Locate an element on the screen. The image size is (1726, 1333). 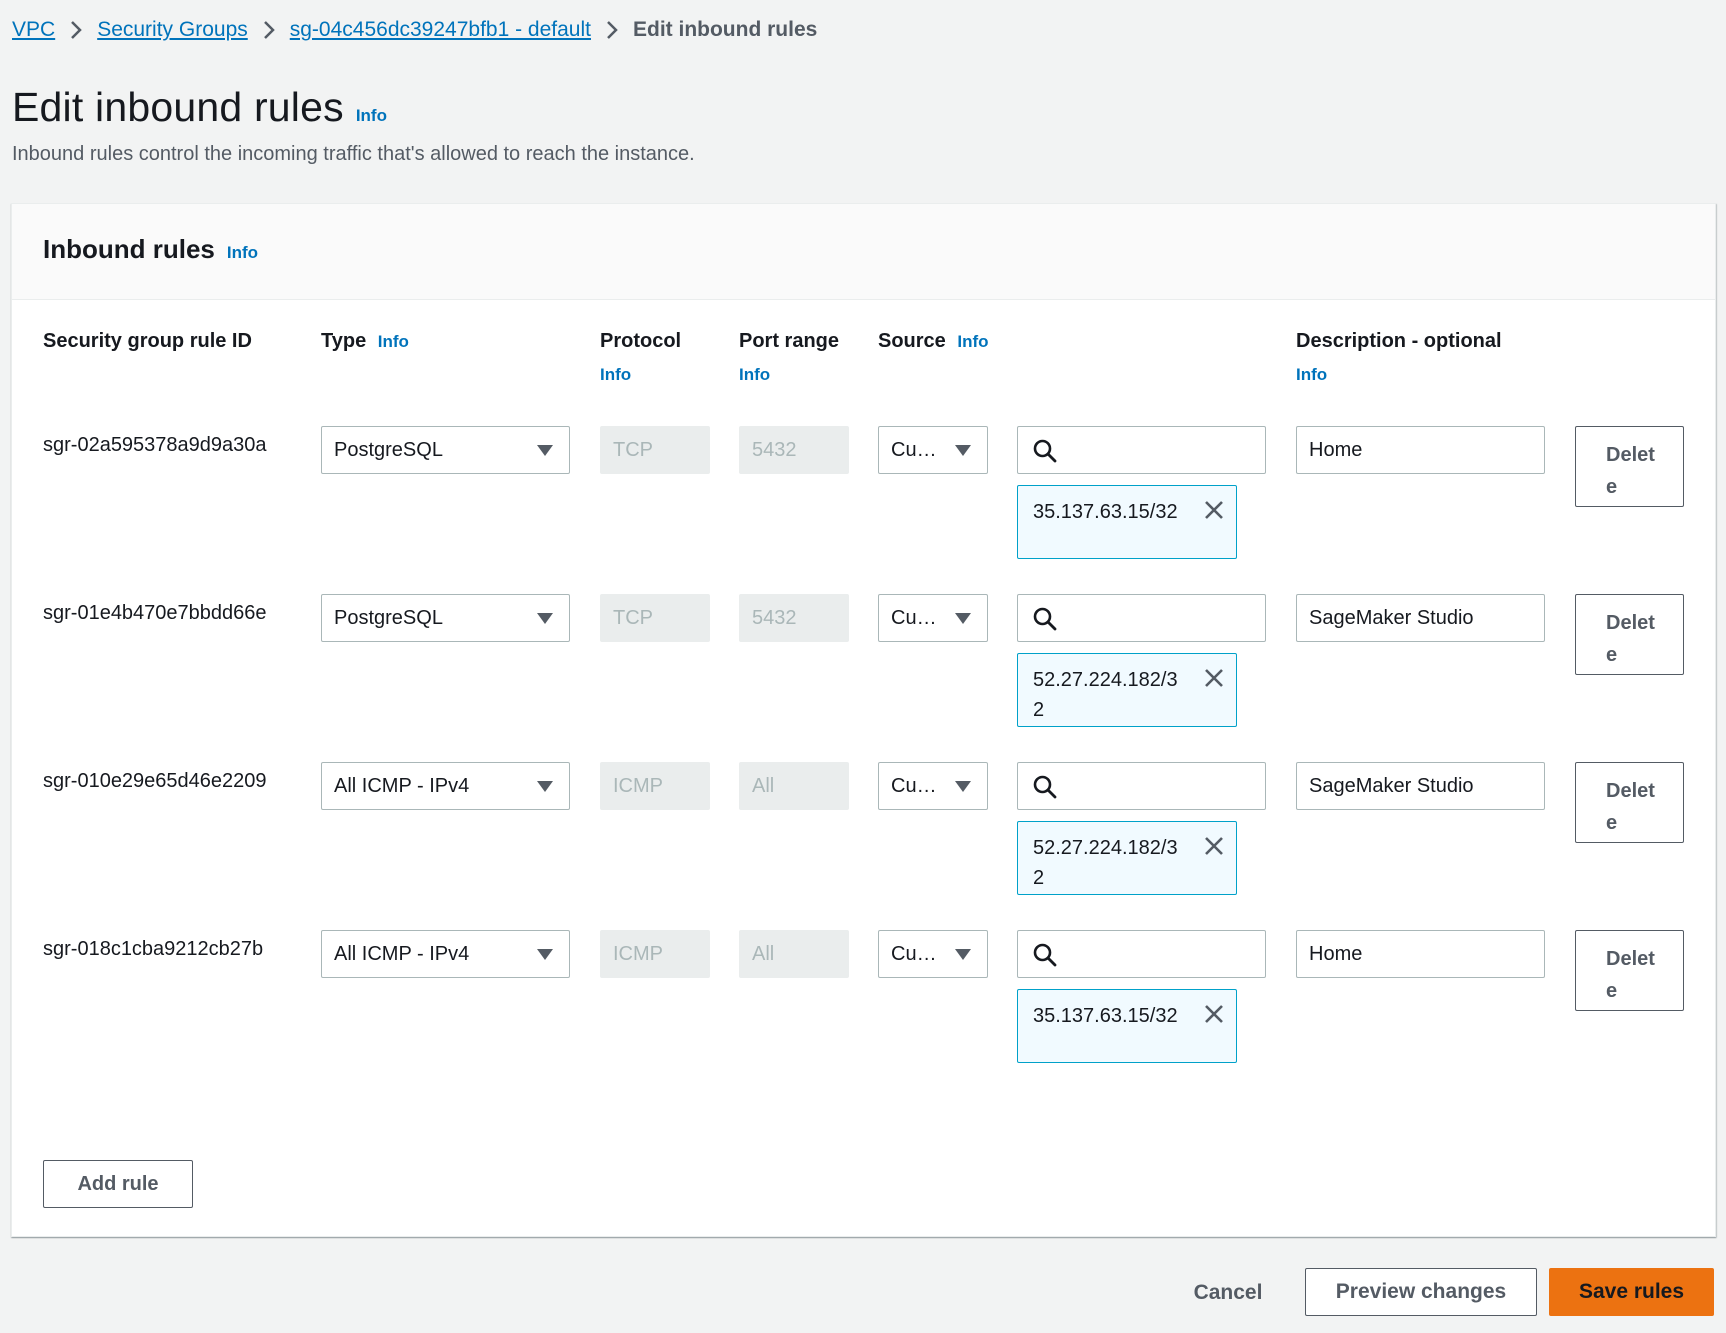
breadcrumb-security-group-link: sg-04c456dc39247bfb1 - default is located at coordinates (440, 30).